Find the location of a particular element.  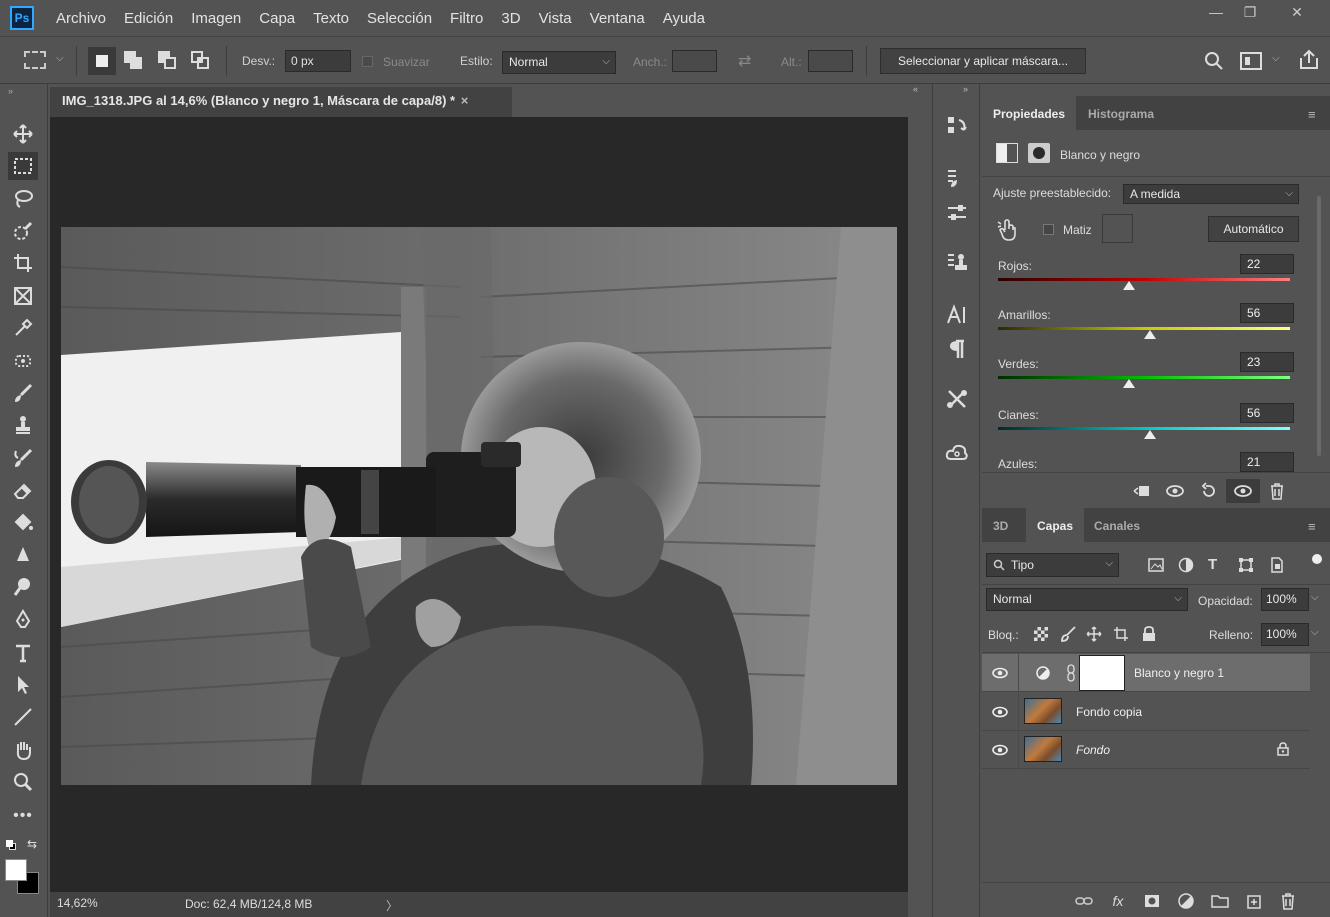

lock-artboard-icon is located at coordinates (1121, 635).